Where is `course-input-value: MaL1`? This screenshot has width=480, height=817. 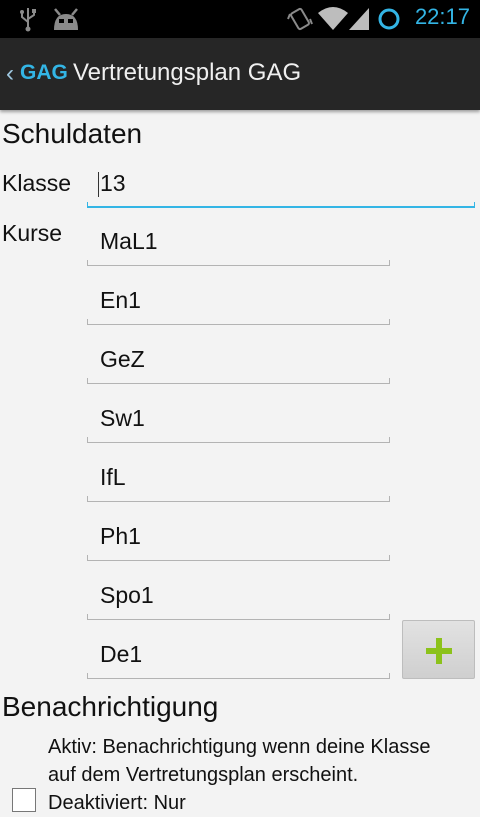
course-input-value: MaL1 is located at coordinates (129, 241).